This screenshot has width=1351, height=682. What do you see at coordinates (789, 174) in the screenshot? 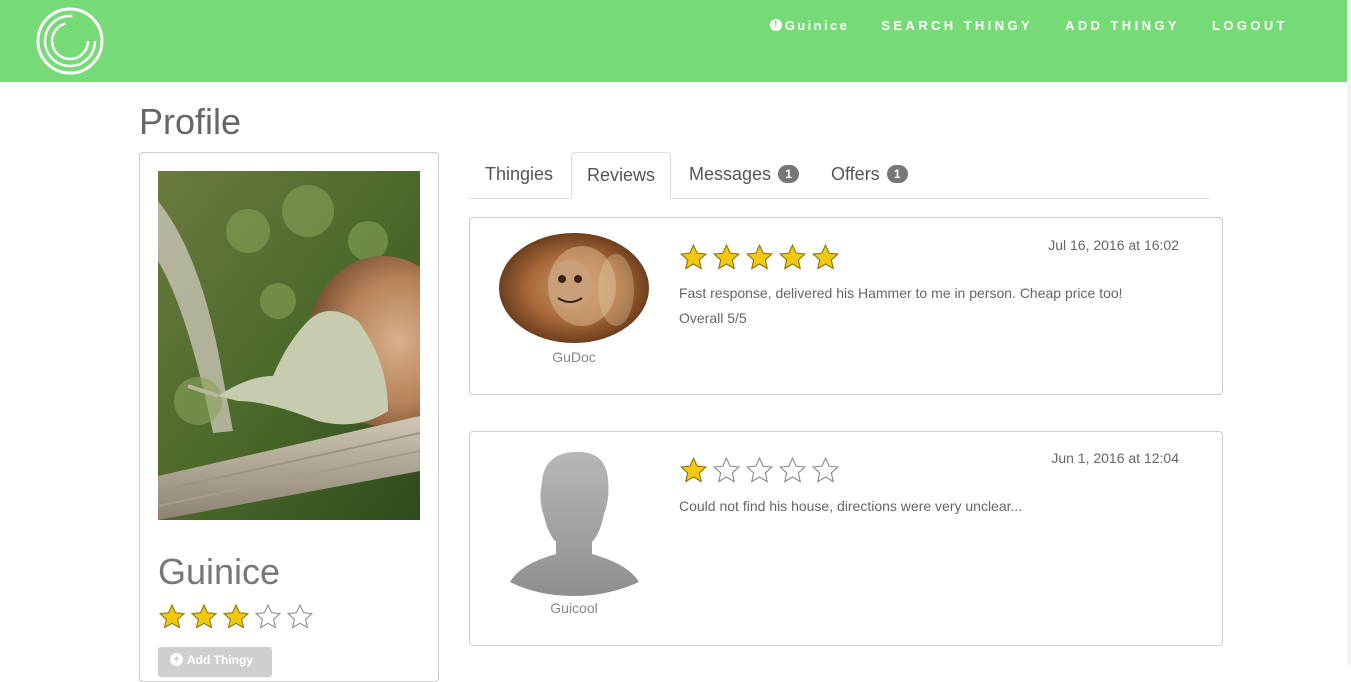
I see `messages-count-badge: 1` at bounding box center [789, 174].